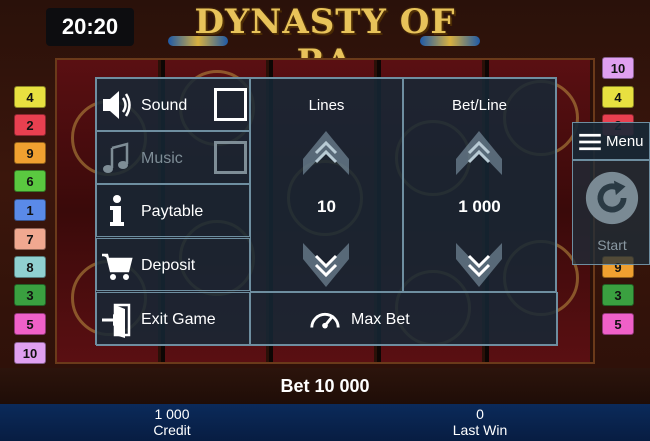 The width and height of the screenshot is (650, 441). Describe the element at coordinates (479, 153) in the screenshot. I see `bet-per-line-increase-button` at that location.